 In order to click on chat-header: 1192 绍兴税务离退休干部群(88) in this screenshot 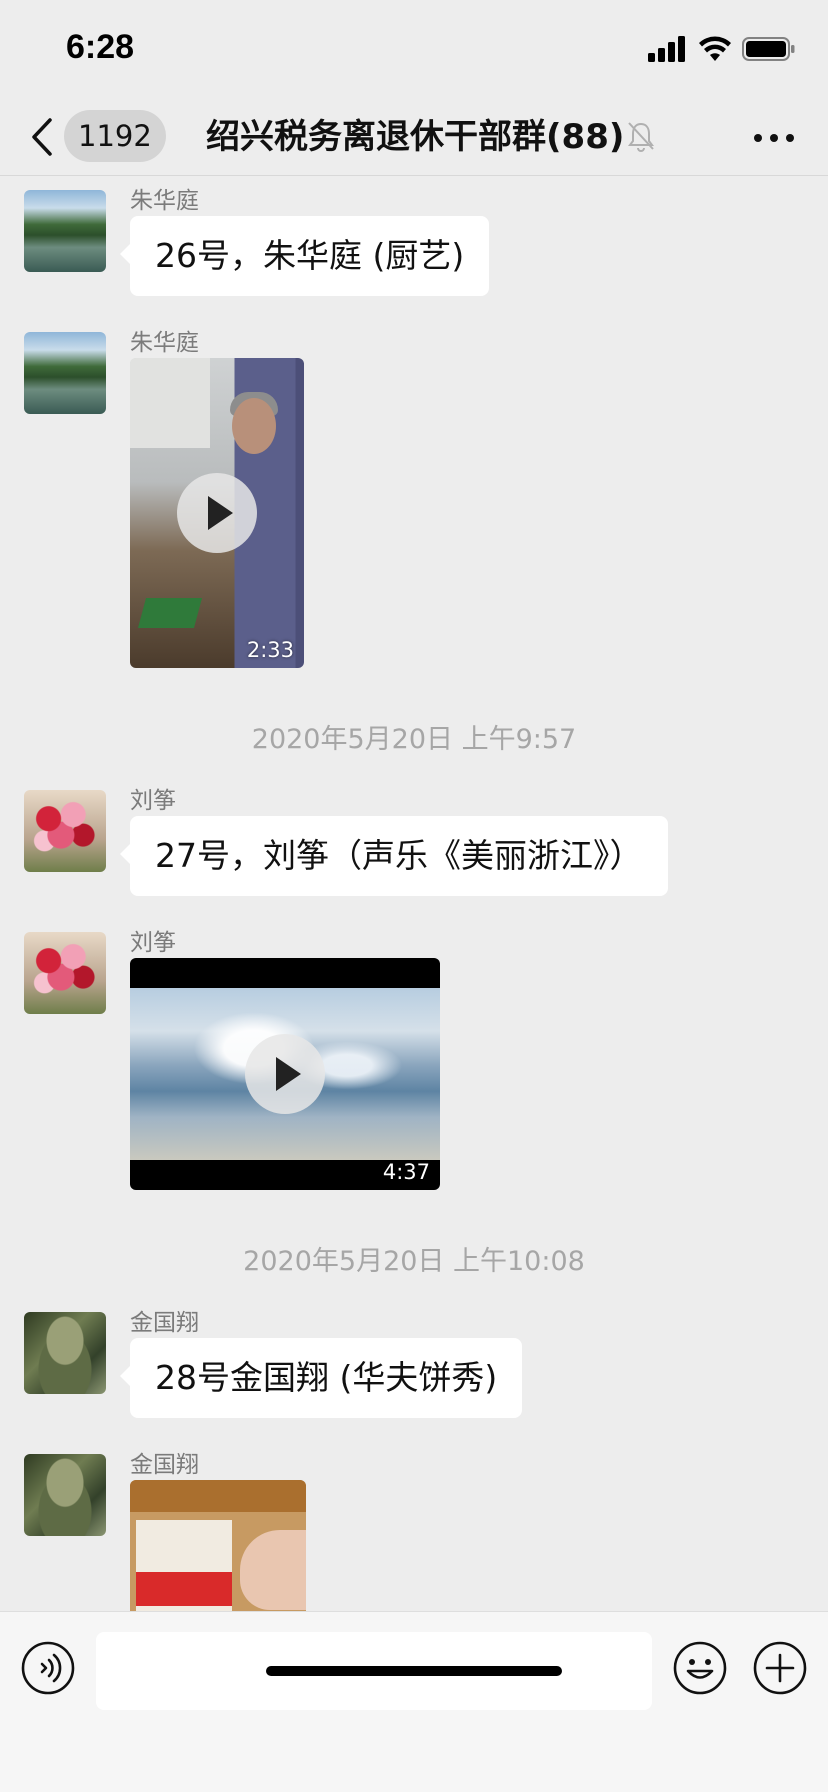, I will do `click(414, 138)`.